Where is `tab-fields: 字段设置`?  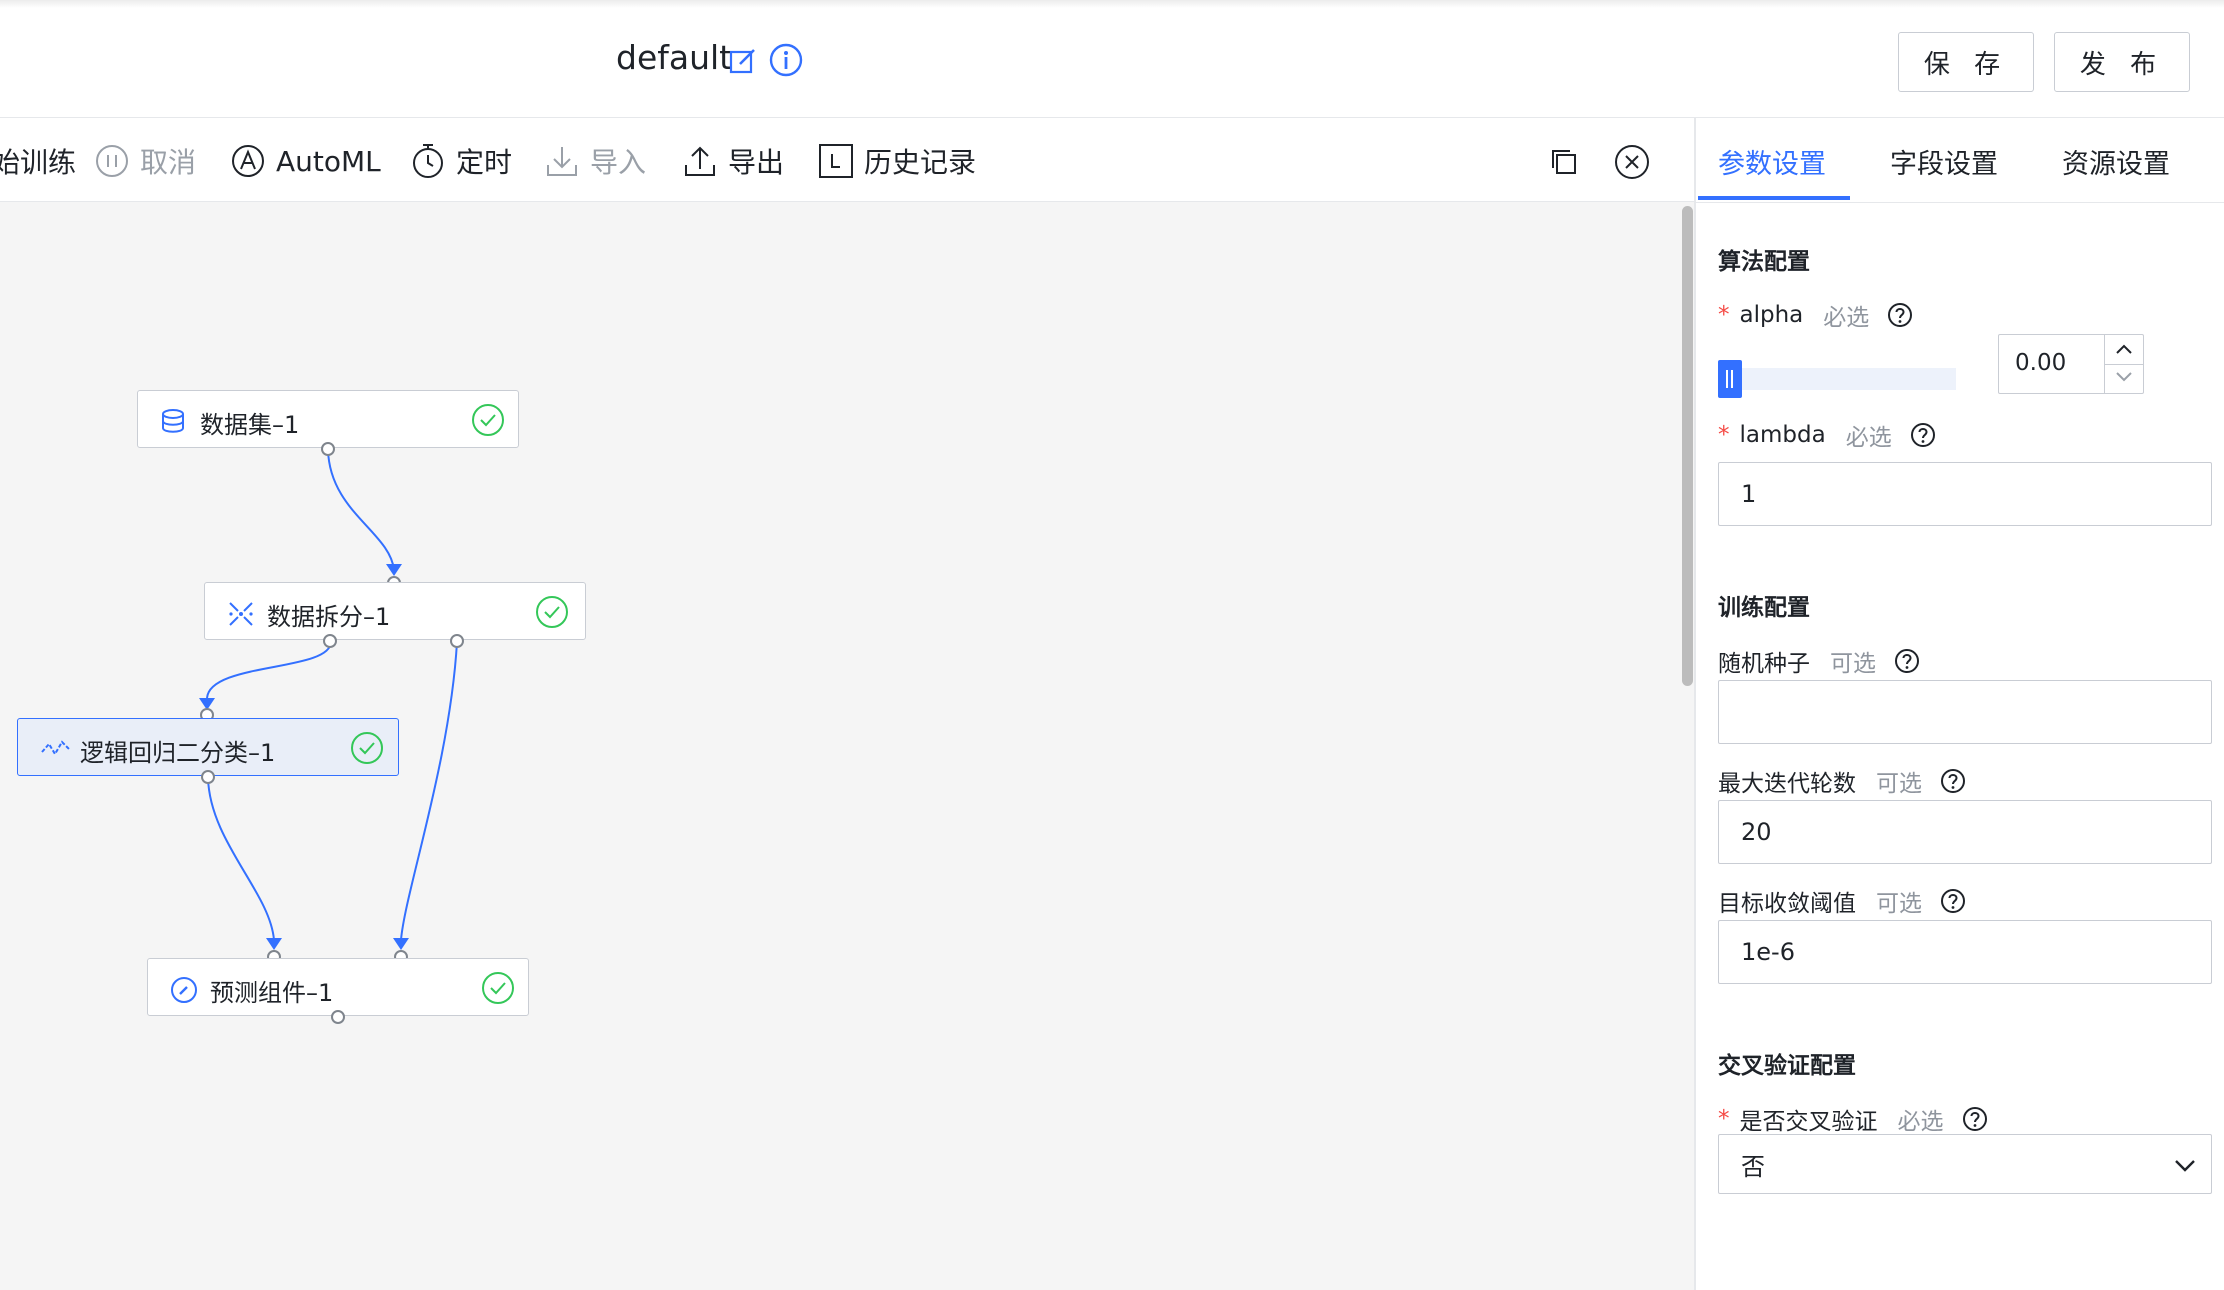
tab-fields: 字段设置 is located at coordinates (1944, 161).